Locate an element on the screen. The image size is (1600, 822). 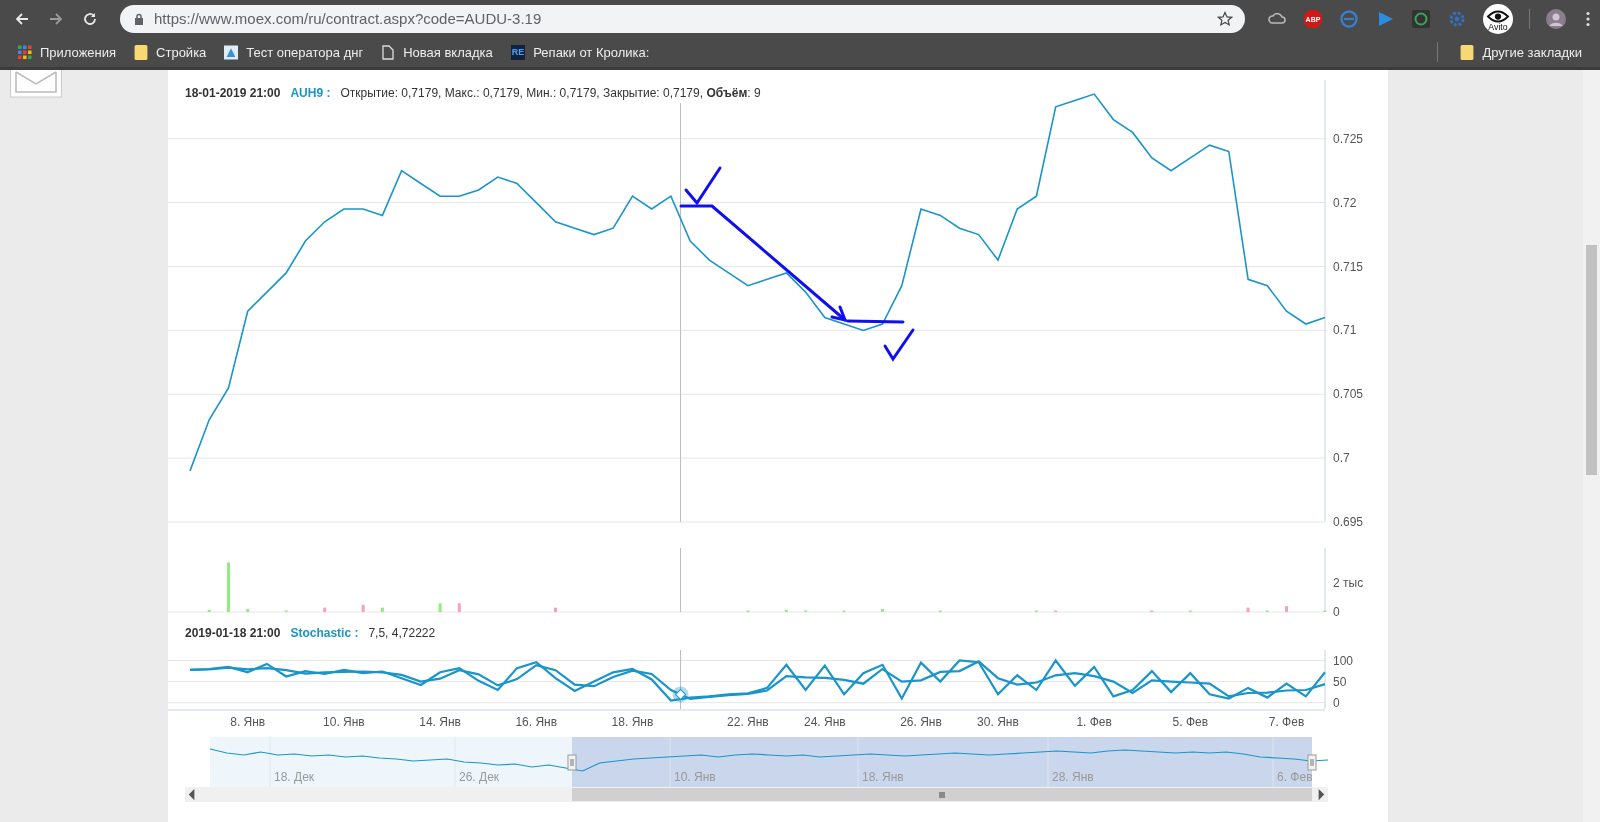
date-label: 2019-01-18 21:00 is located at coordinates (233, 633).